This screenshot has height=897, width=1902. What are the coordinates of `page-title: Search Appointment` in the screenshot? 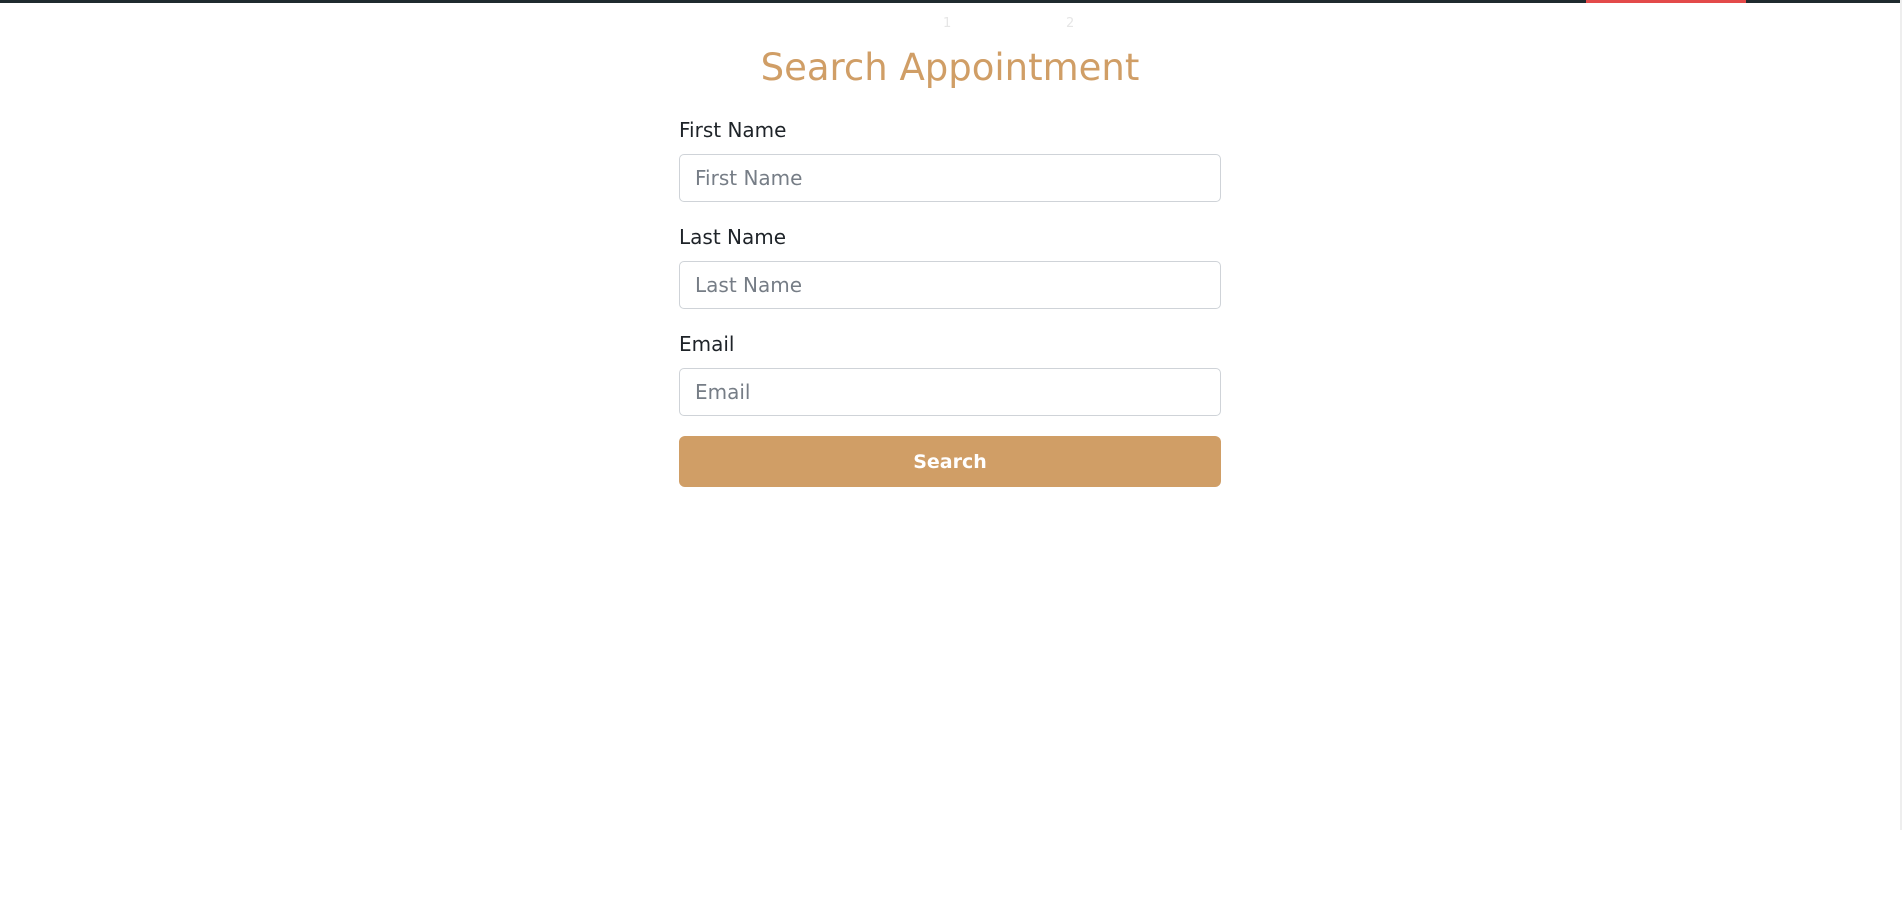 It's located at (950, 67).